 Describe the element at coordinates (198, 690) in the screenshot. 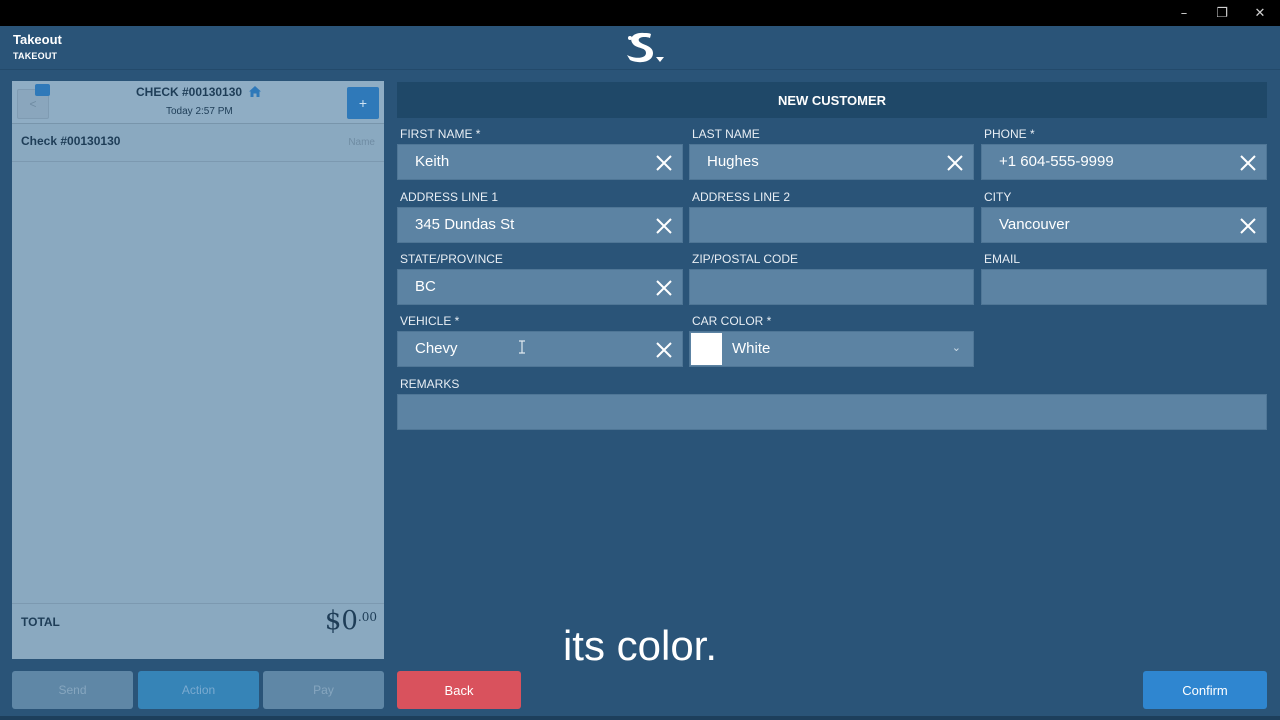

I see `action-button: Action` at that location.